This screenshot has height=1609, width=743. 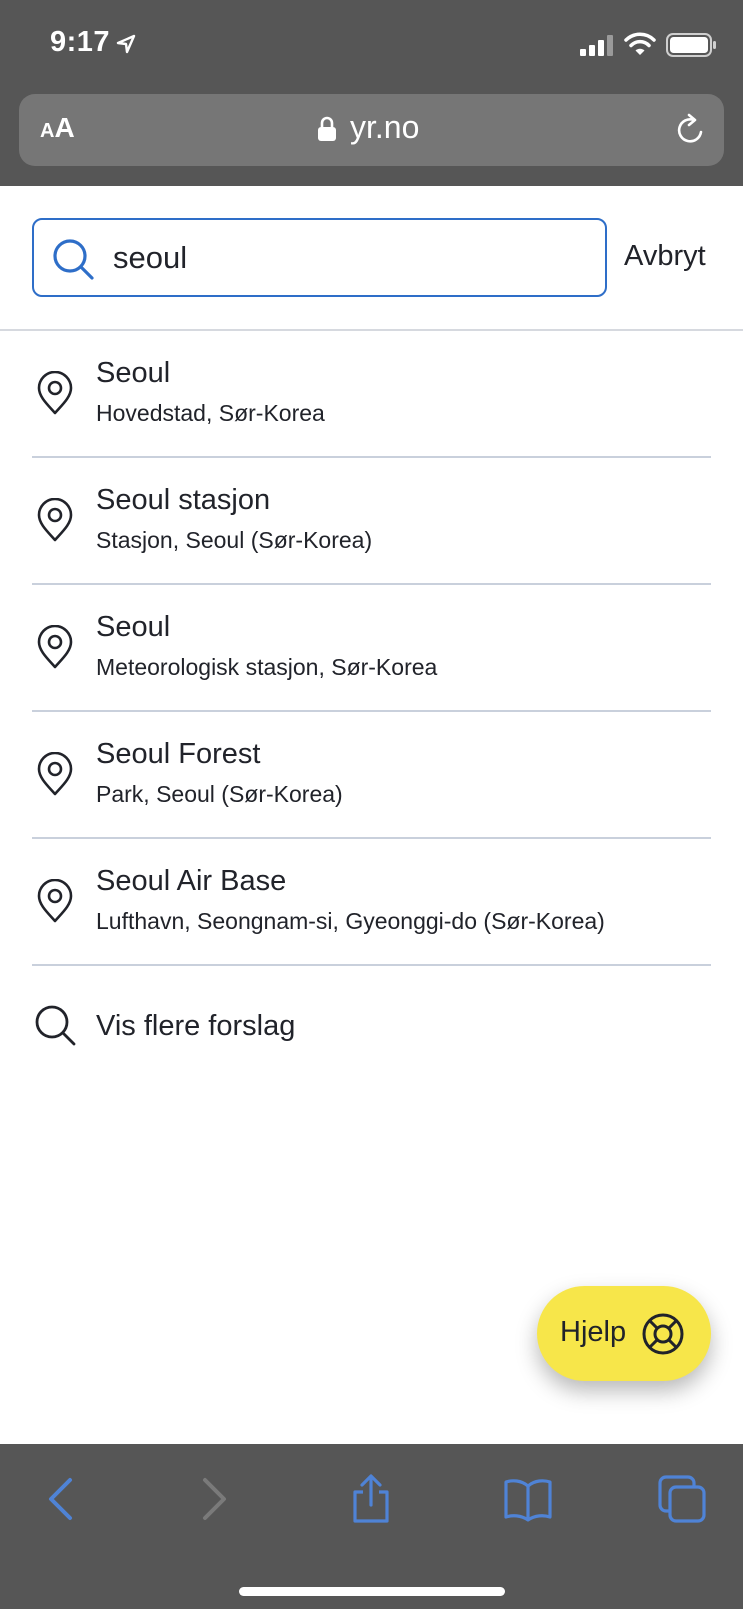 I want to click on result-subtitle: Stasjon, Seoul (Sør-Korea), so click(x=234, y=540).